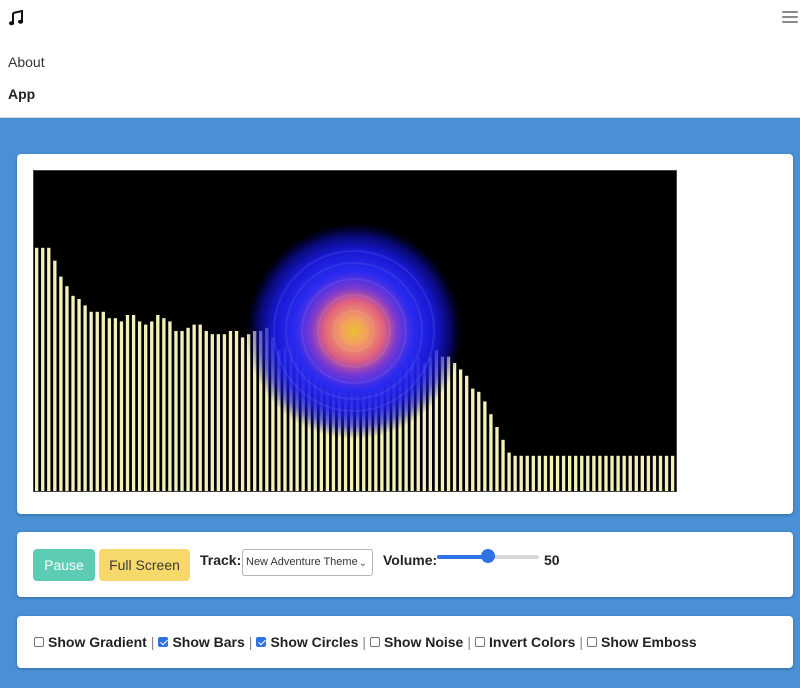 This screenshot has width=800, height=688. Describe the element at coordinates (552, 560) in the screenshot. I see `volume-value: 50` at that location.